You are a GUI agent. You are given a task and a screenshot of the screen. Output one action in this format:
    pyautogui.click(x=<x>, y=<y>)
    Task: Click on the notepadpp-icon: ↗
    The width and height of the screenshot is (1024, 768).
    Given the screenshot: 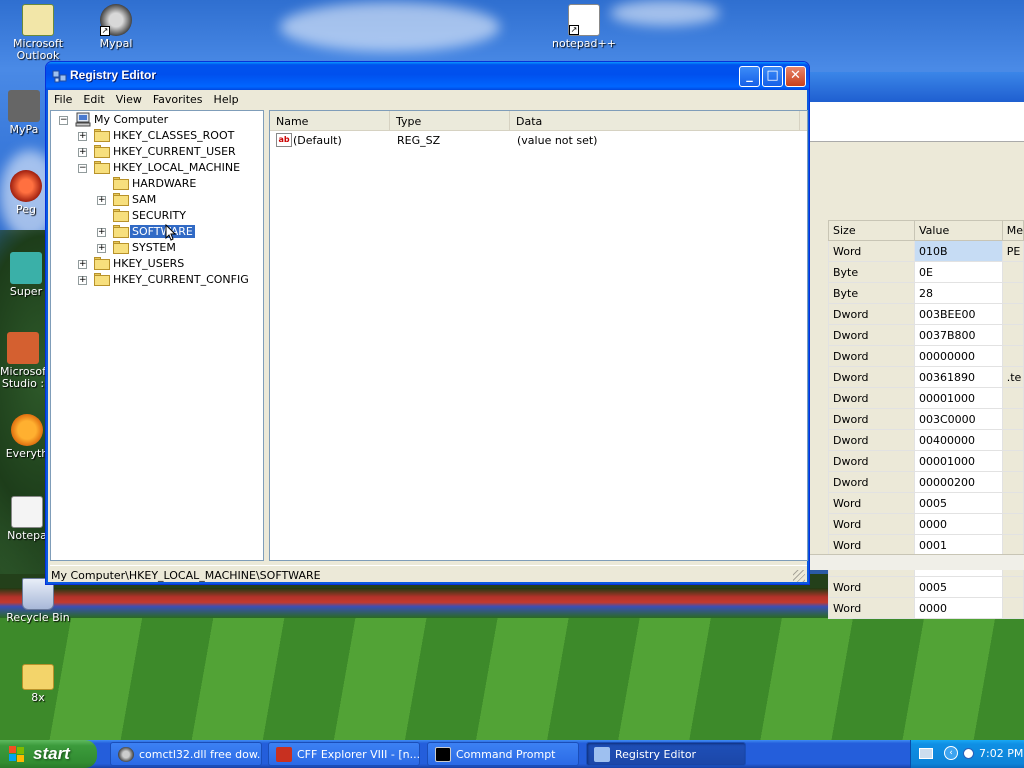 What is the action you would take?
    pyautogui.click(x=584, y=20)
    